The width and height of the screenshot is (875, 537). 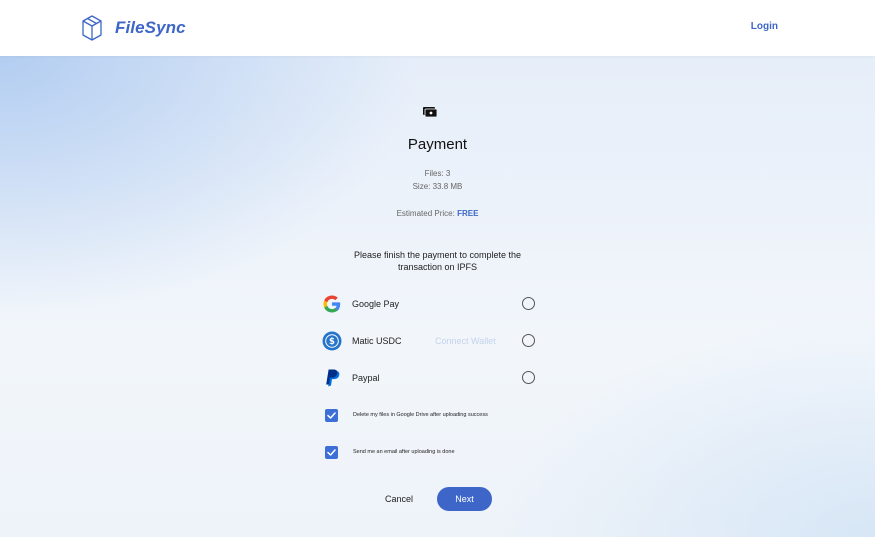 What do you see at coordinates (92, 28) in the screenshot?
I see `cube-logo-icon` at bounding box center [92, 28].